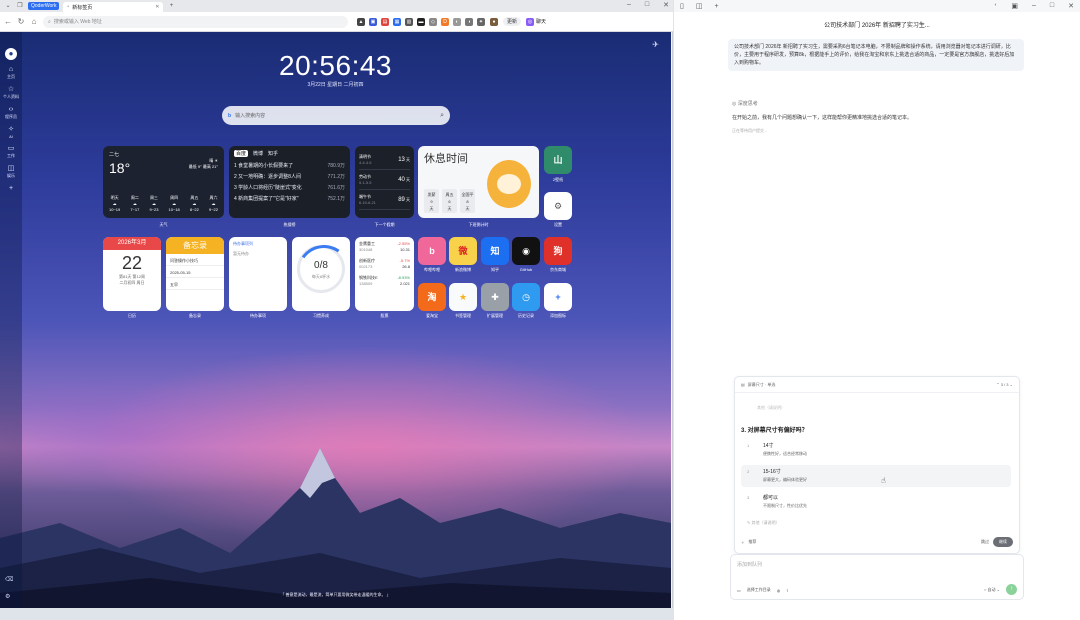 Image resolution: width=1080 pixels, height=620 pixels. I want to click on back-icon: ←, so click(8, 21).